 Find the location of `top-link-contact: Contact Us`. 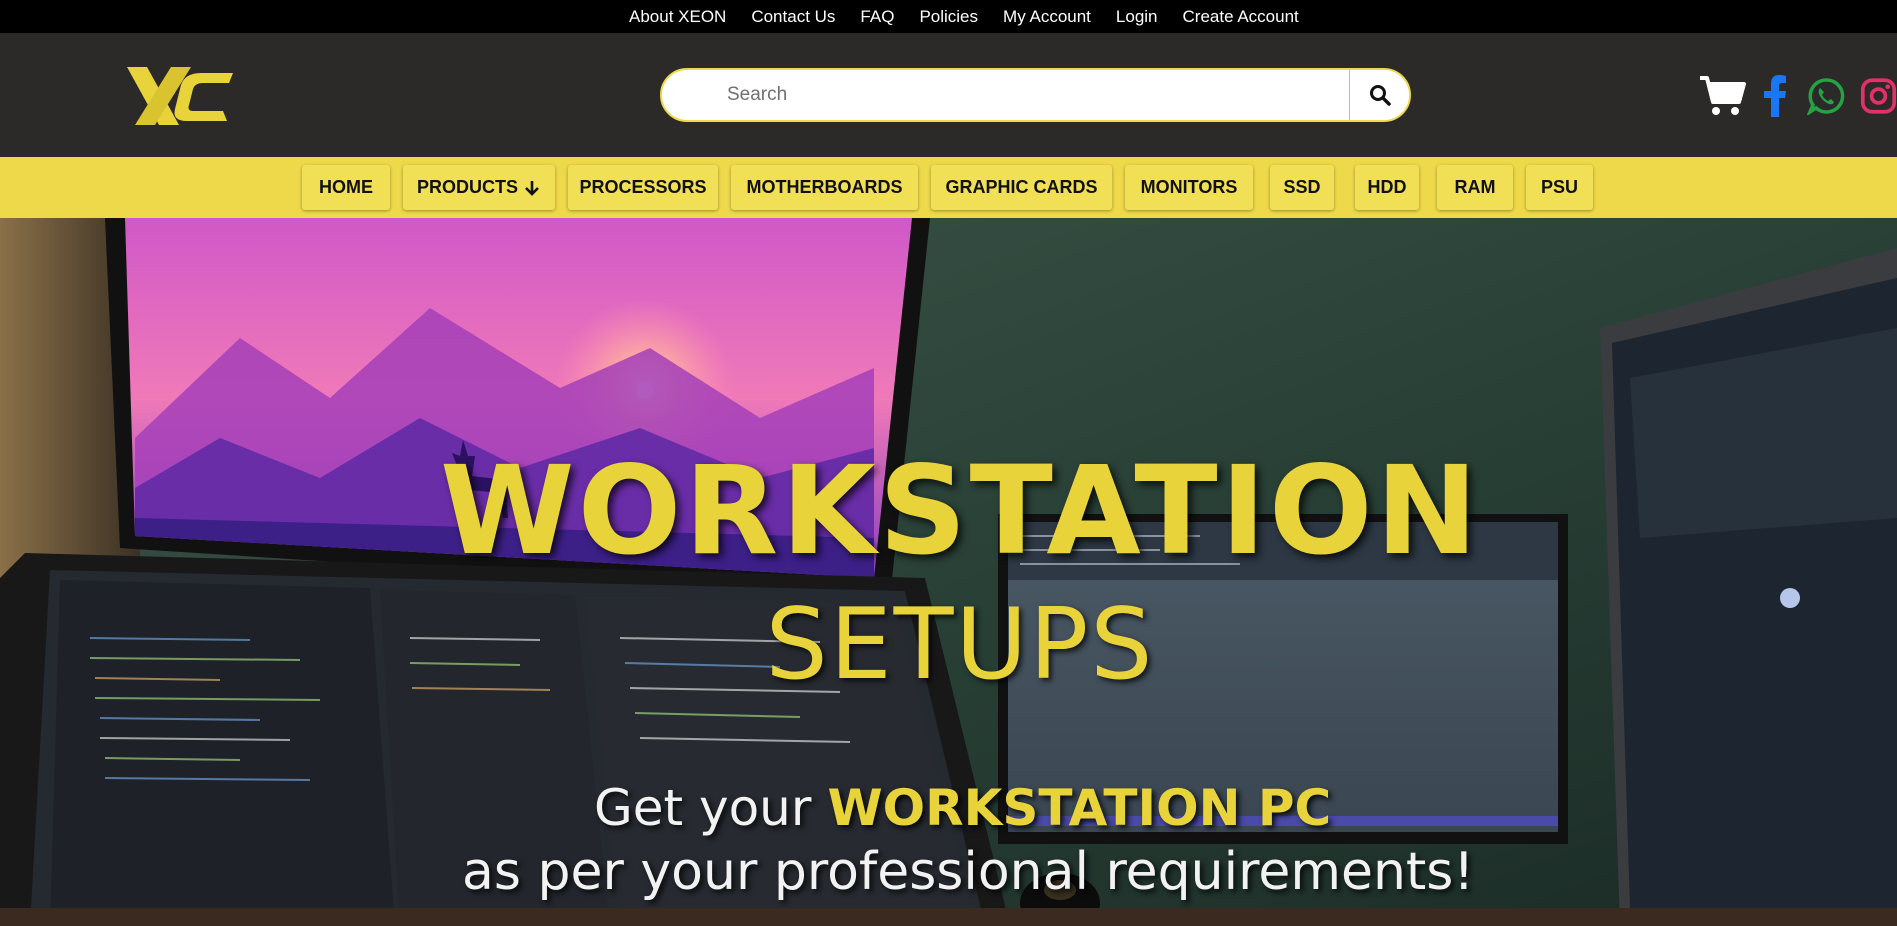

top-link-contact: Contact Us is located at coordinates (793, 17).